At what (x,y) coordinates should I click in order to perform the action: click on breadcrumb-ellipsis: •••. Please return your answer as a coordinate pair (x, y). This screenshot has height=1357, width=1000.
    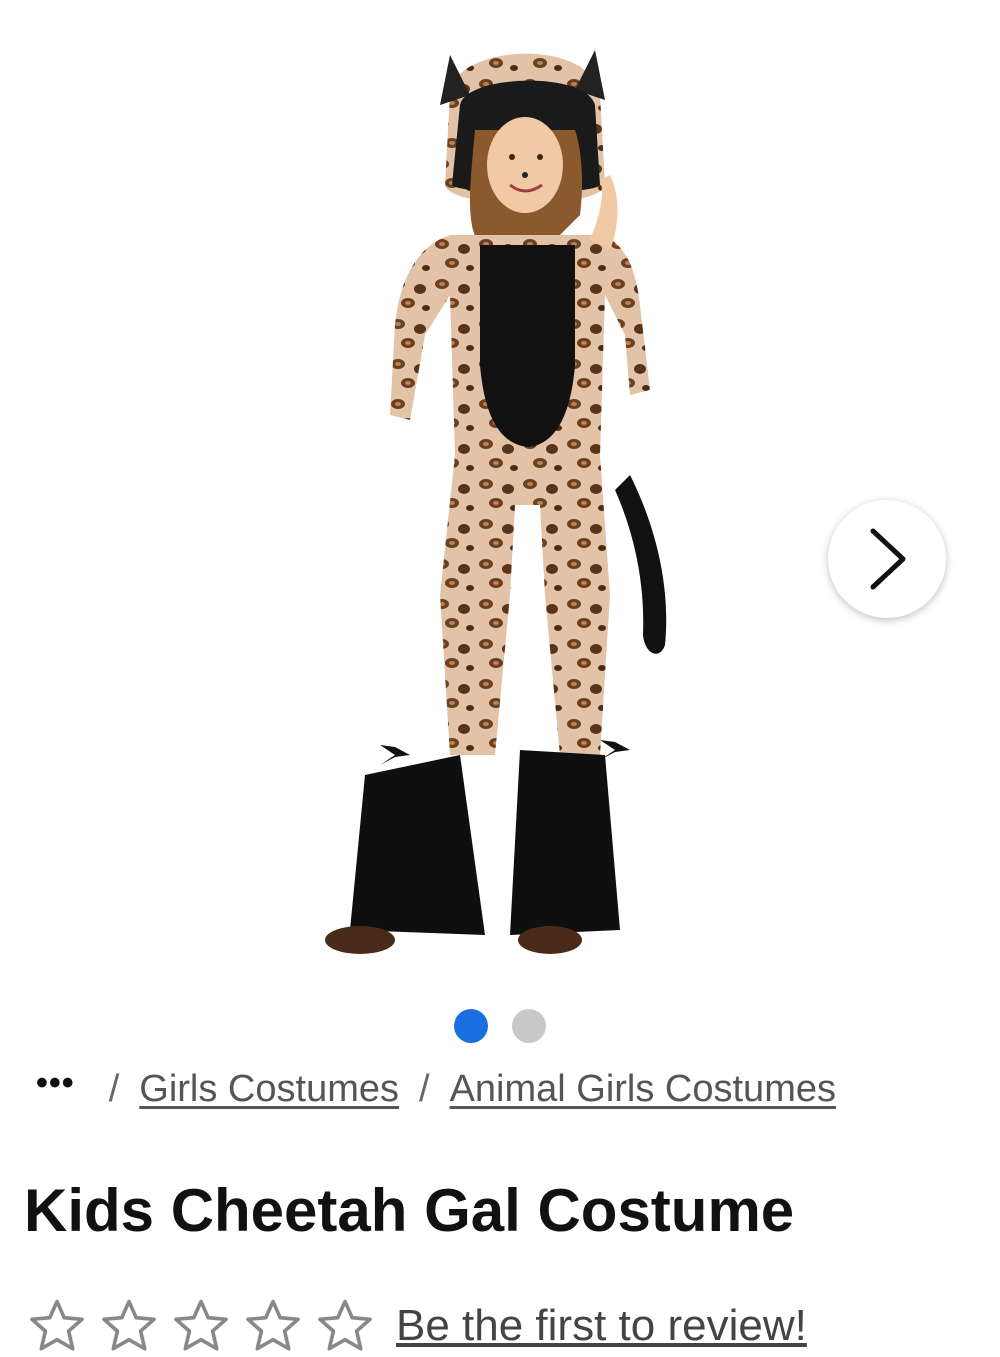
    Looking at the image, I should click on (55, 1083).